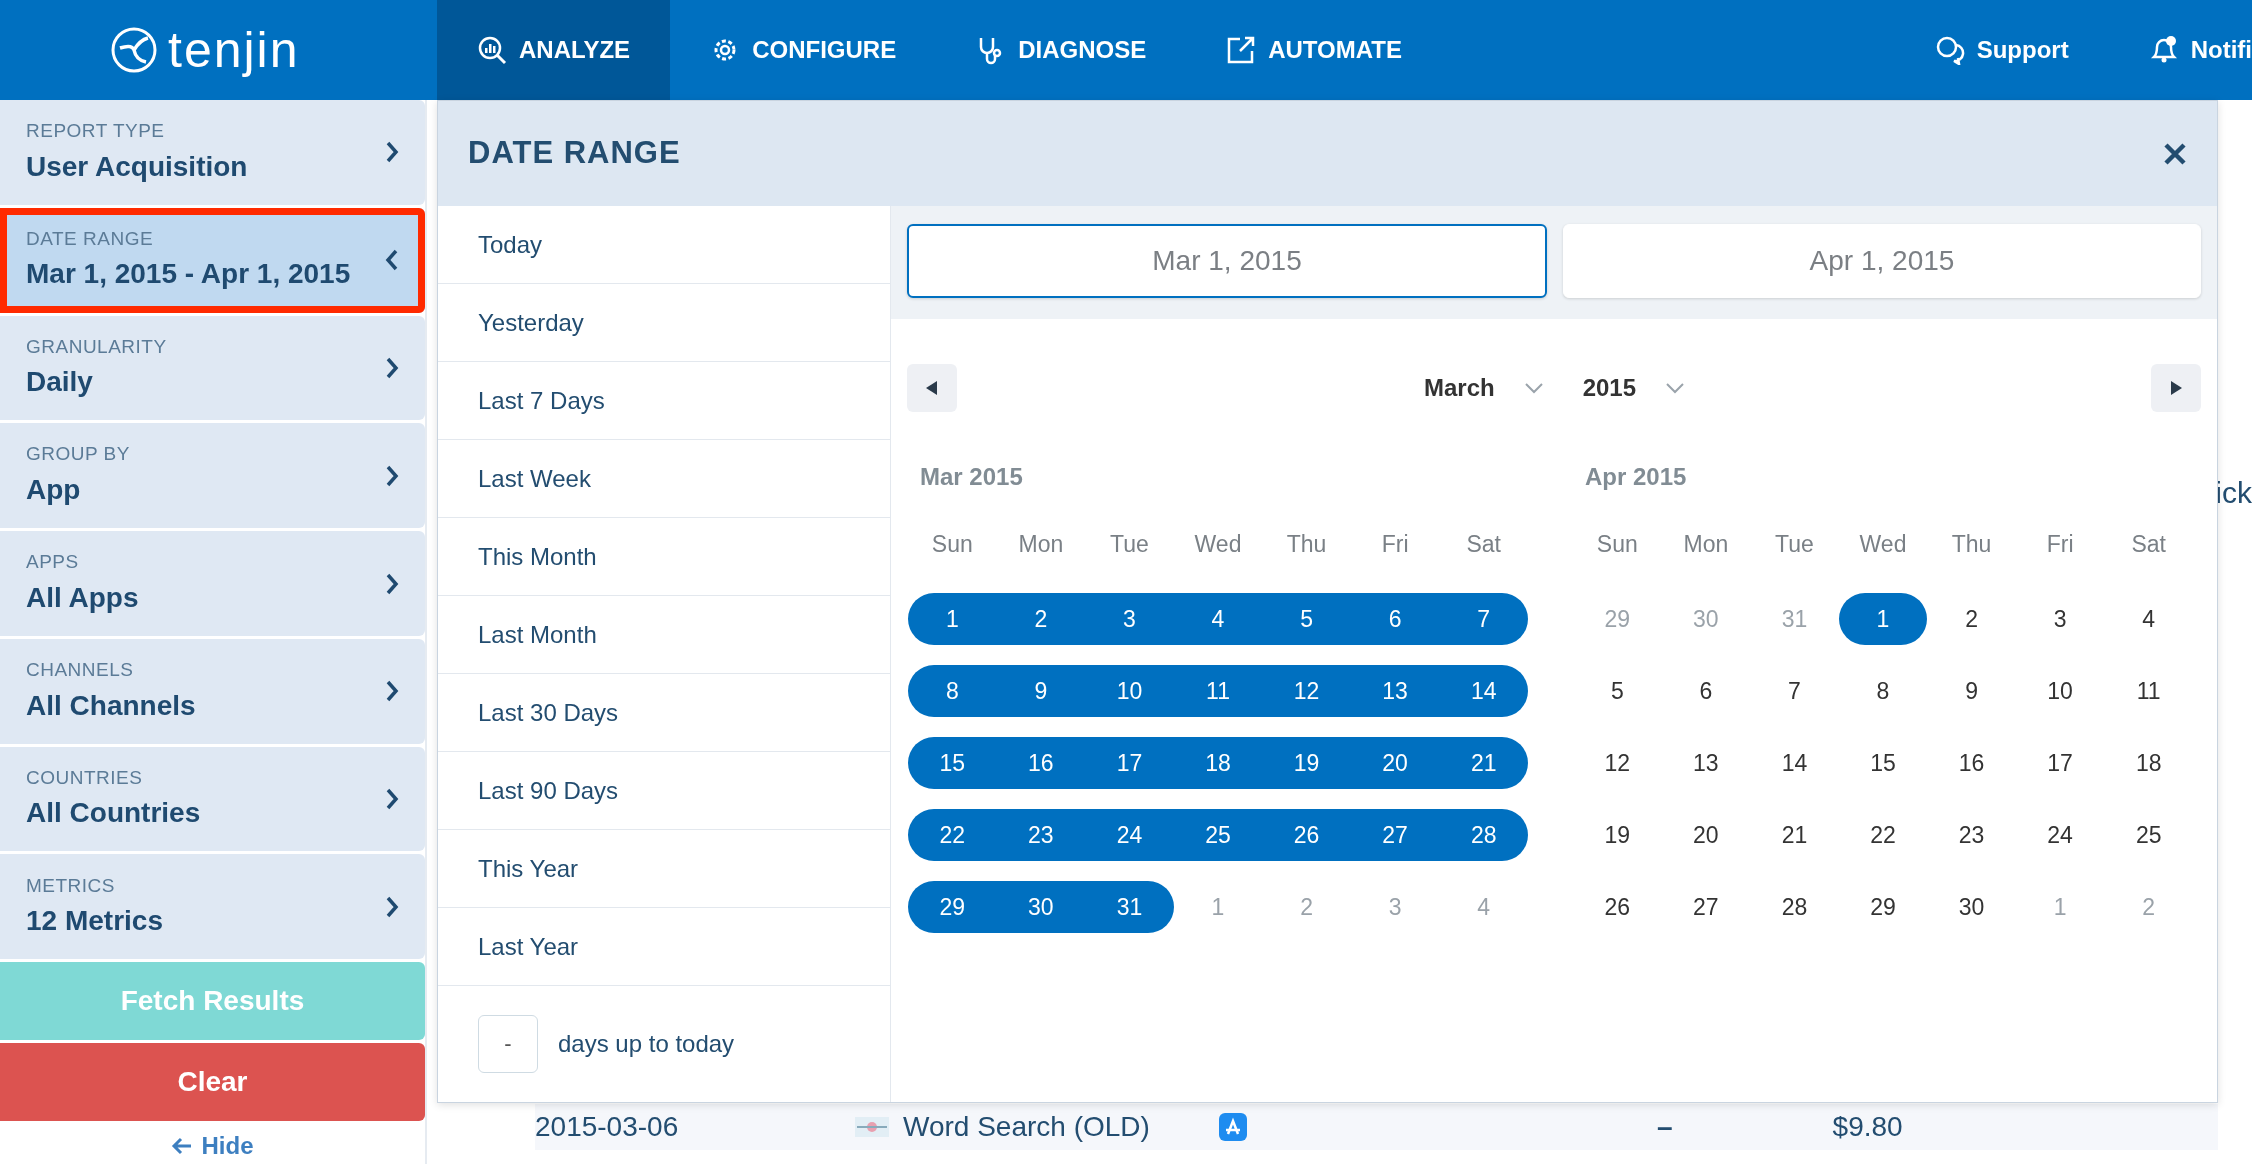 This screenshot has height=1164, width=2252. I want to click on filter-item: CHANNELS All Channels, so click(212, 691).